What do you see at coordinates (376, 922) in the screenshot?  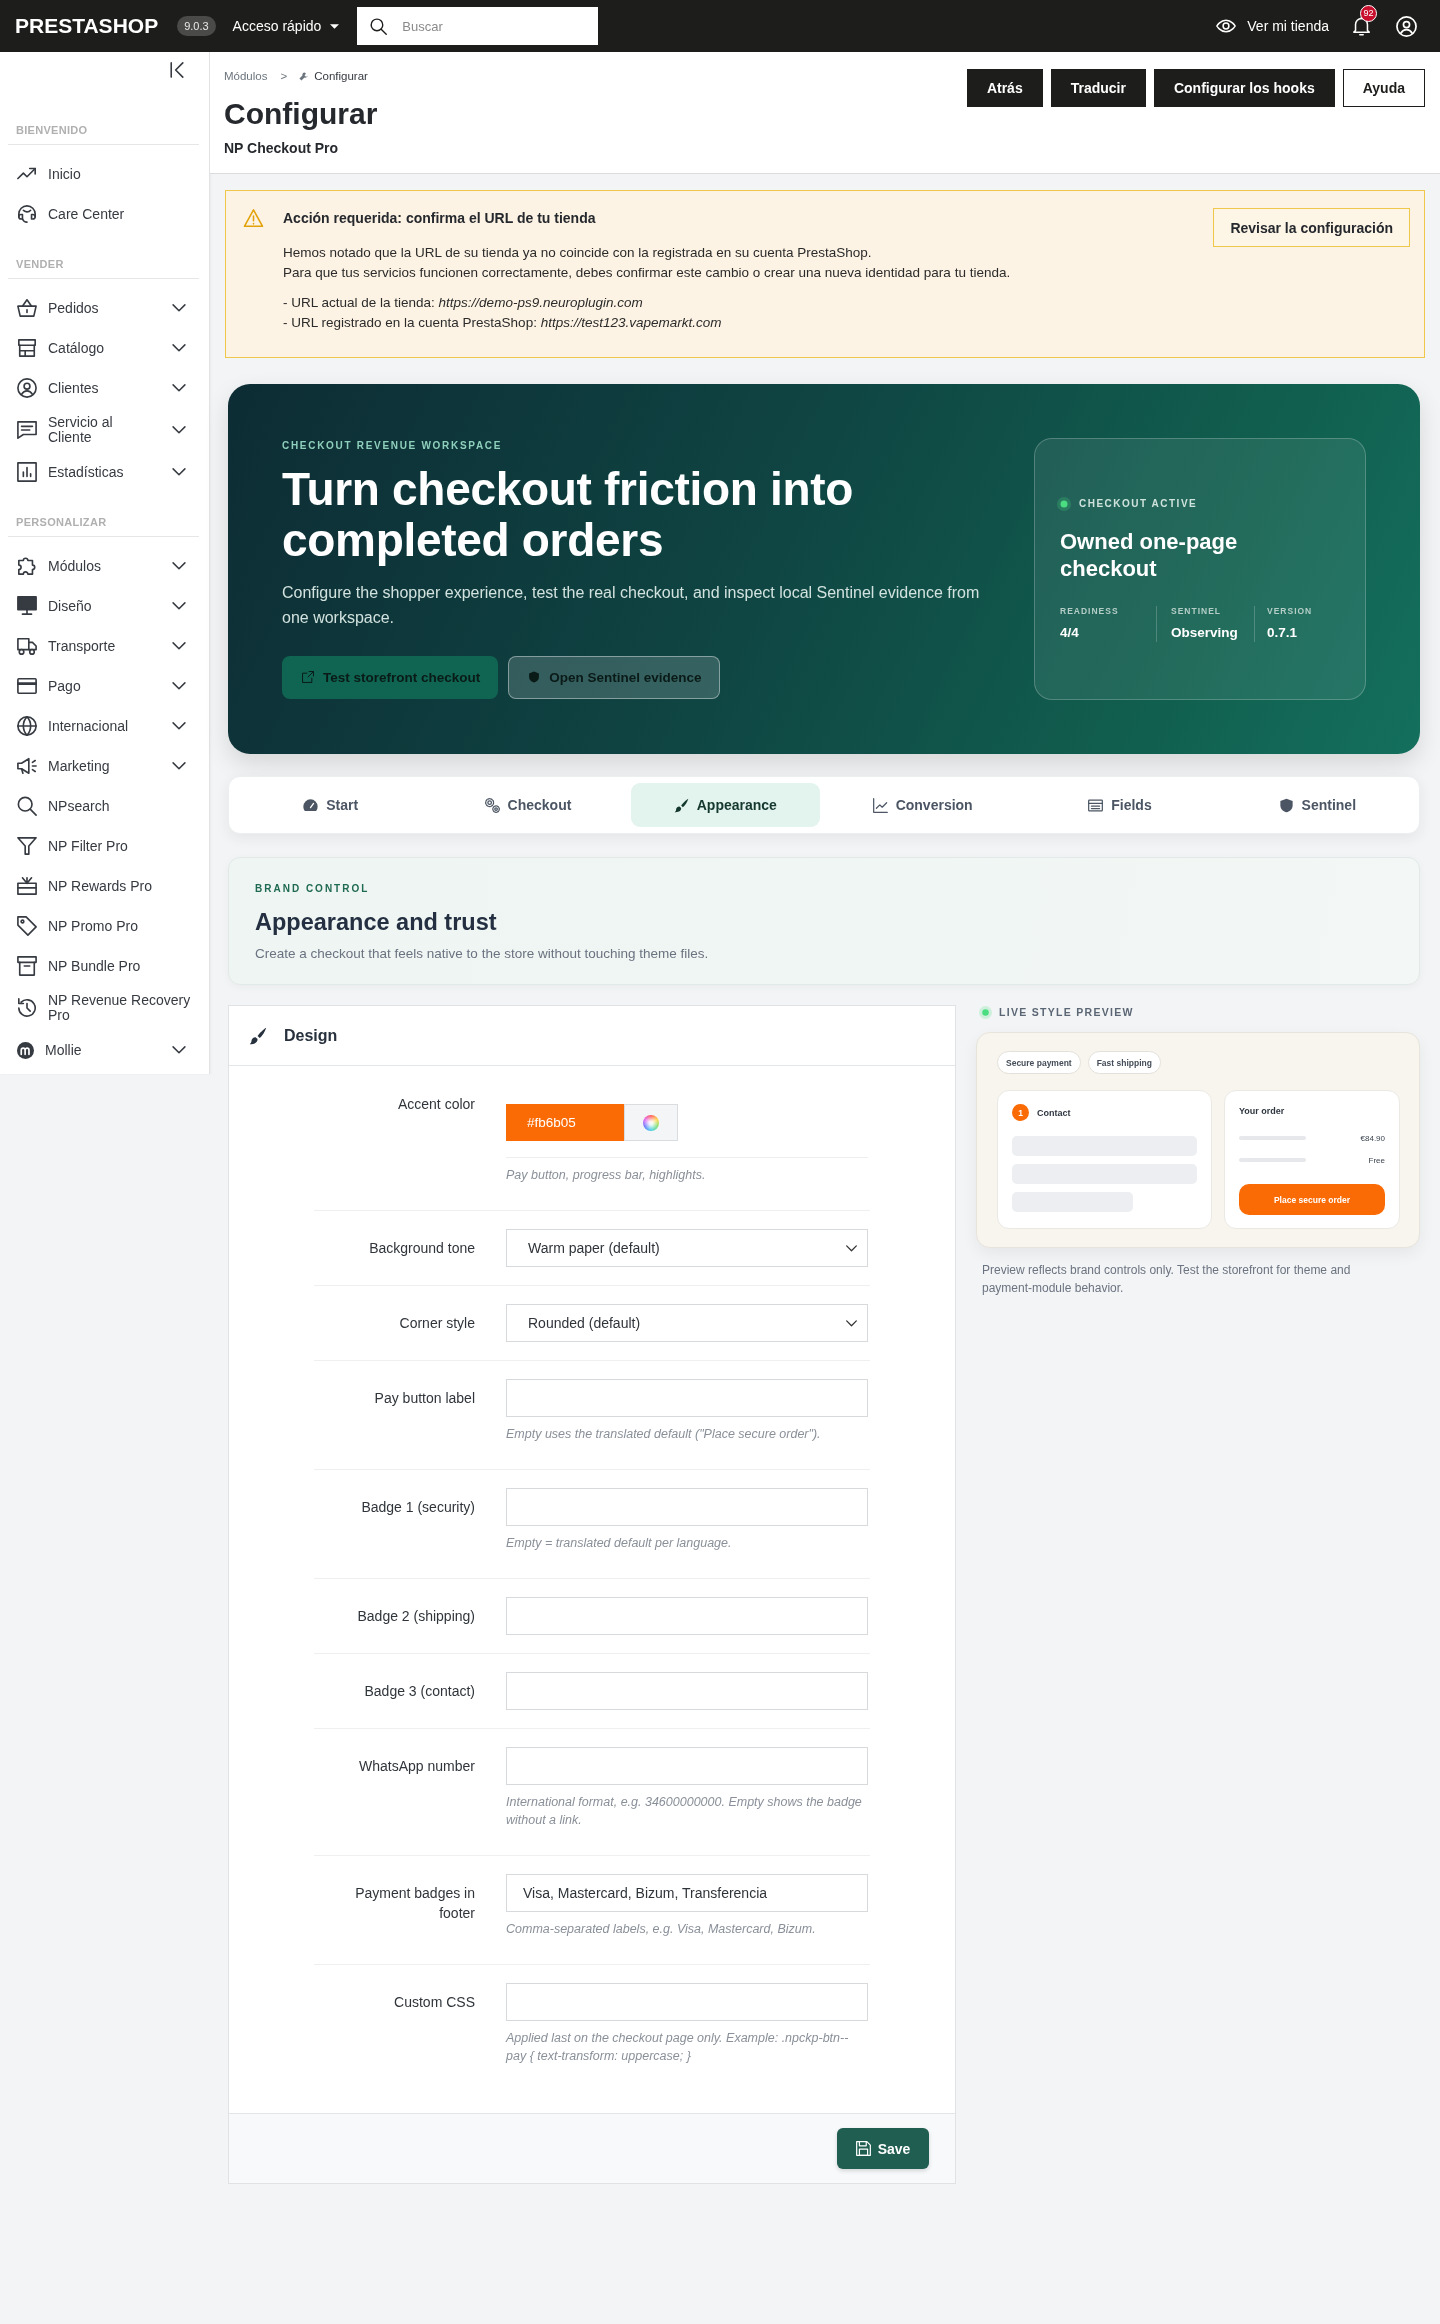 I see `section-title: Appearance and trust` at bounding box center [376, 922].